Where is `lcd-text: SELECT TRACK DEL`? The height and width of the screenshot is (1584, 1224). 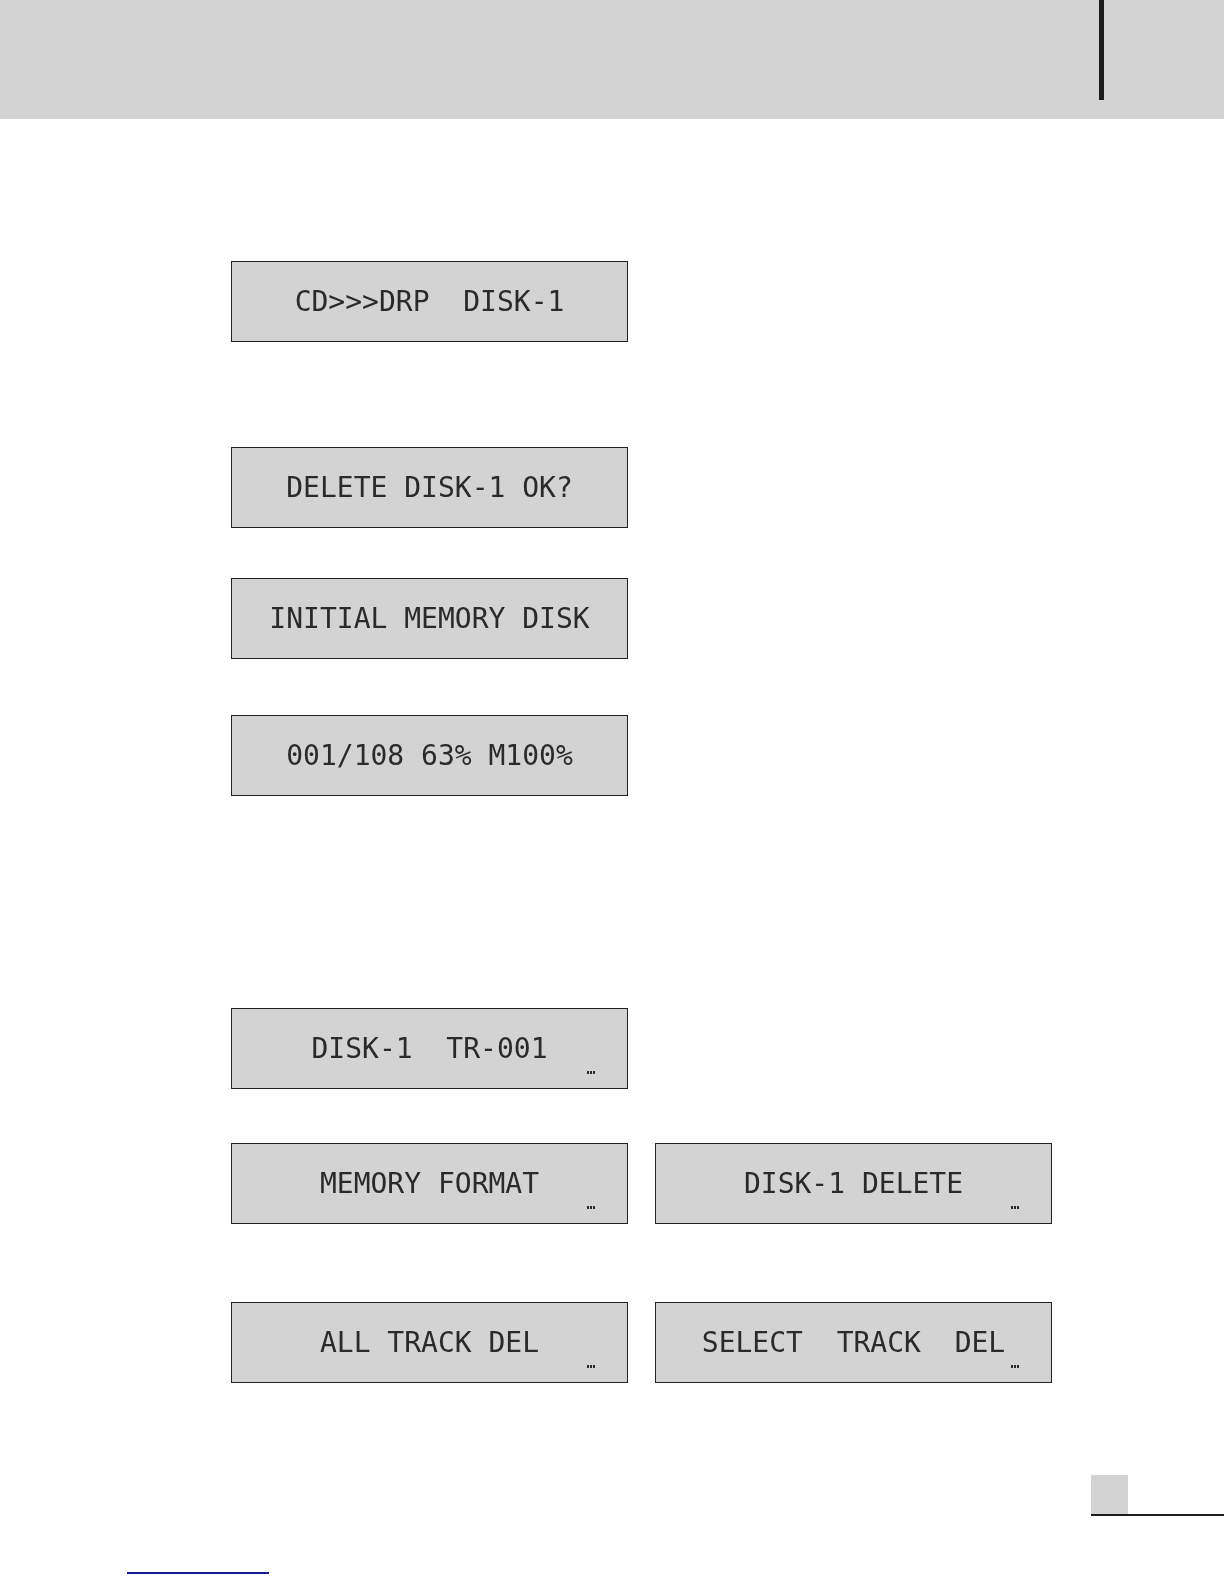
lcd-text: SELECT TRACK DEL is located at coordinates (853, 1342).